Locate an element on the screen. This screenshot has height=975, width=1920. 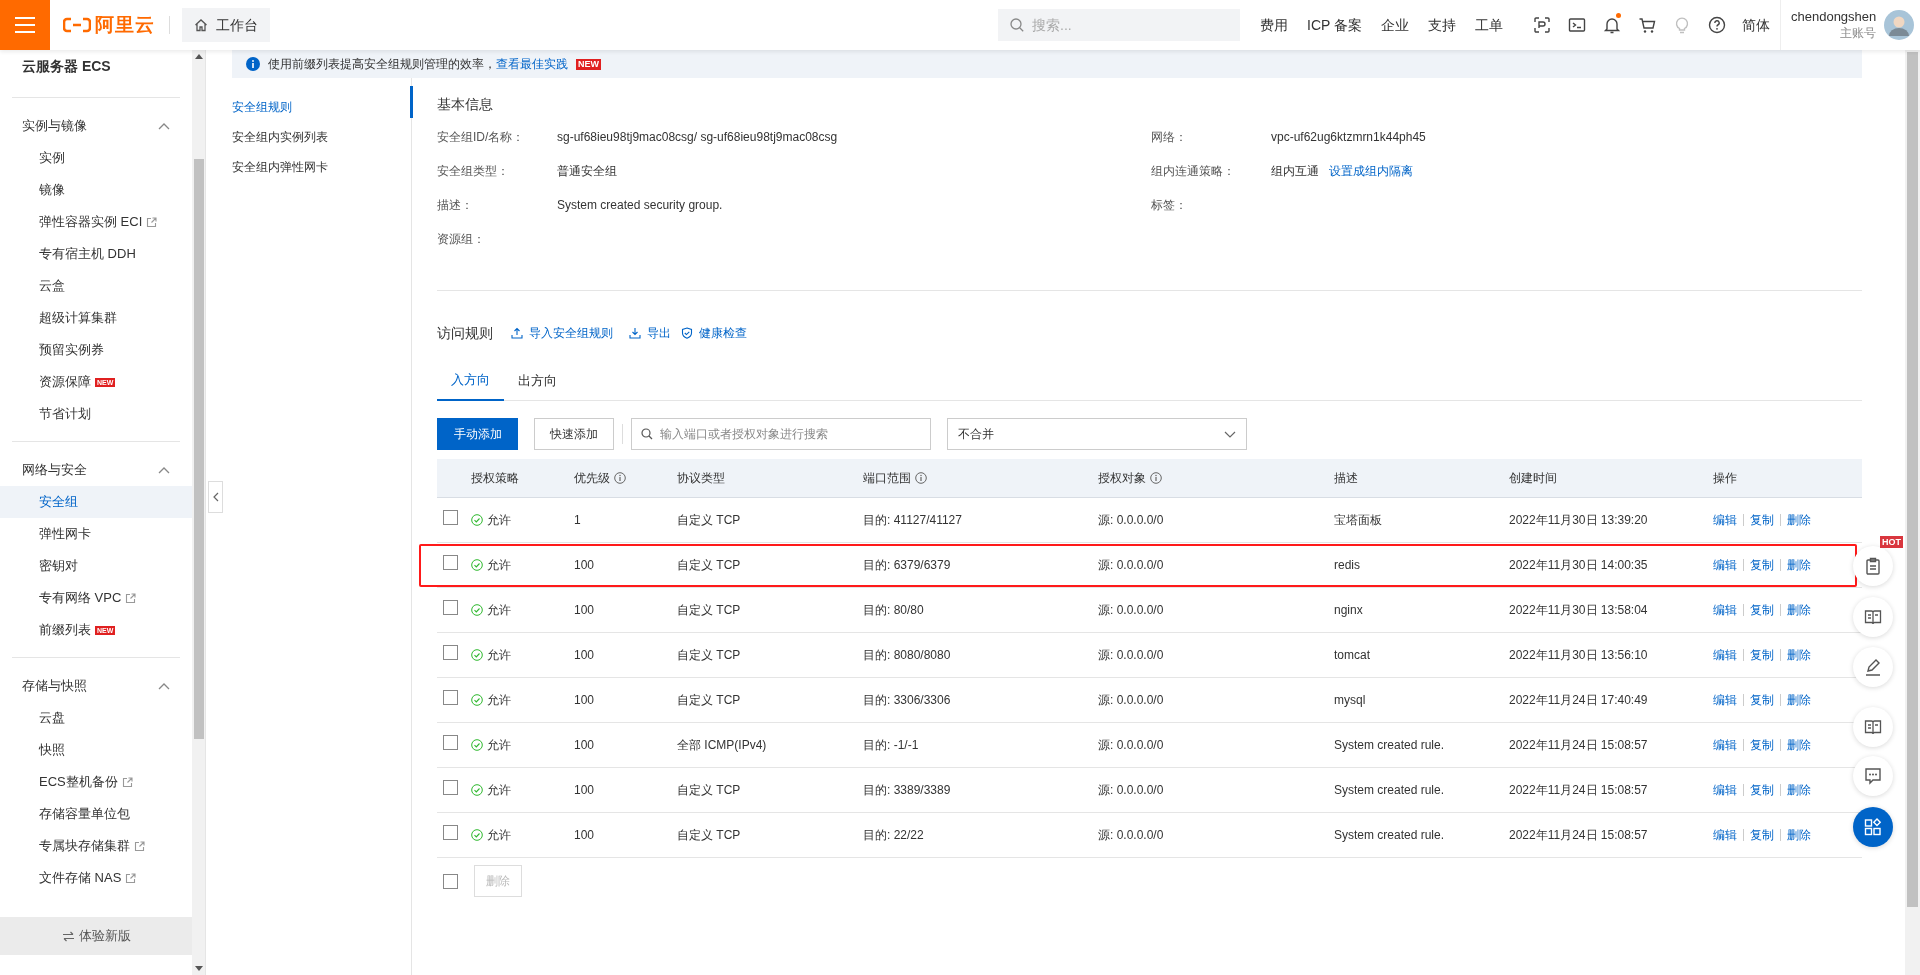
sidebar-item: 实例 is located at coordinates (96, 158).